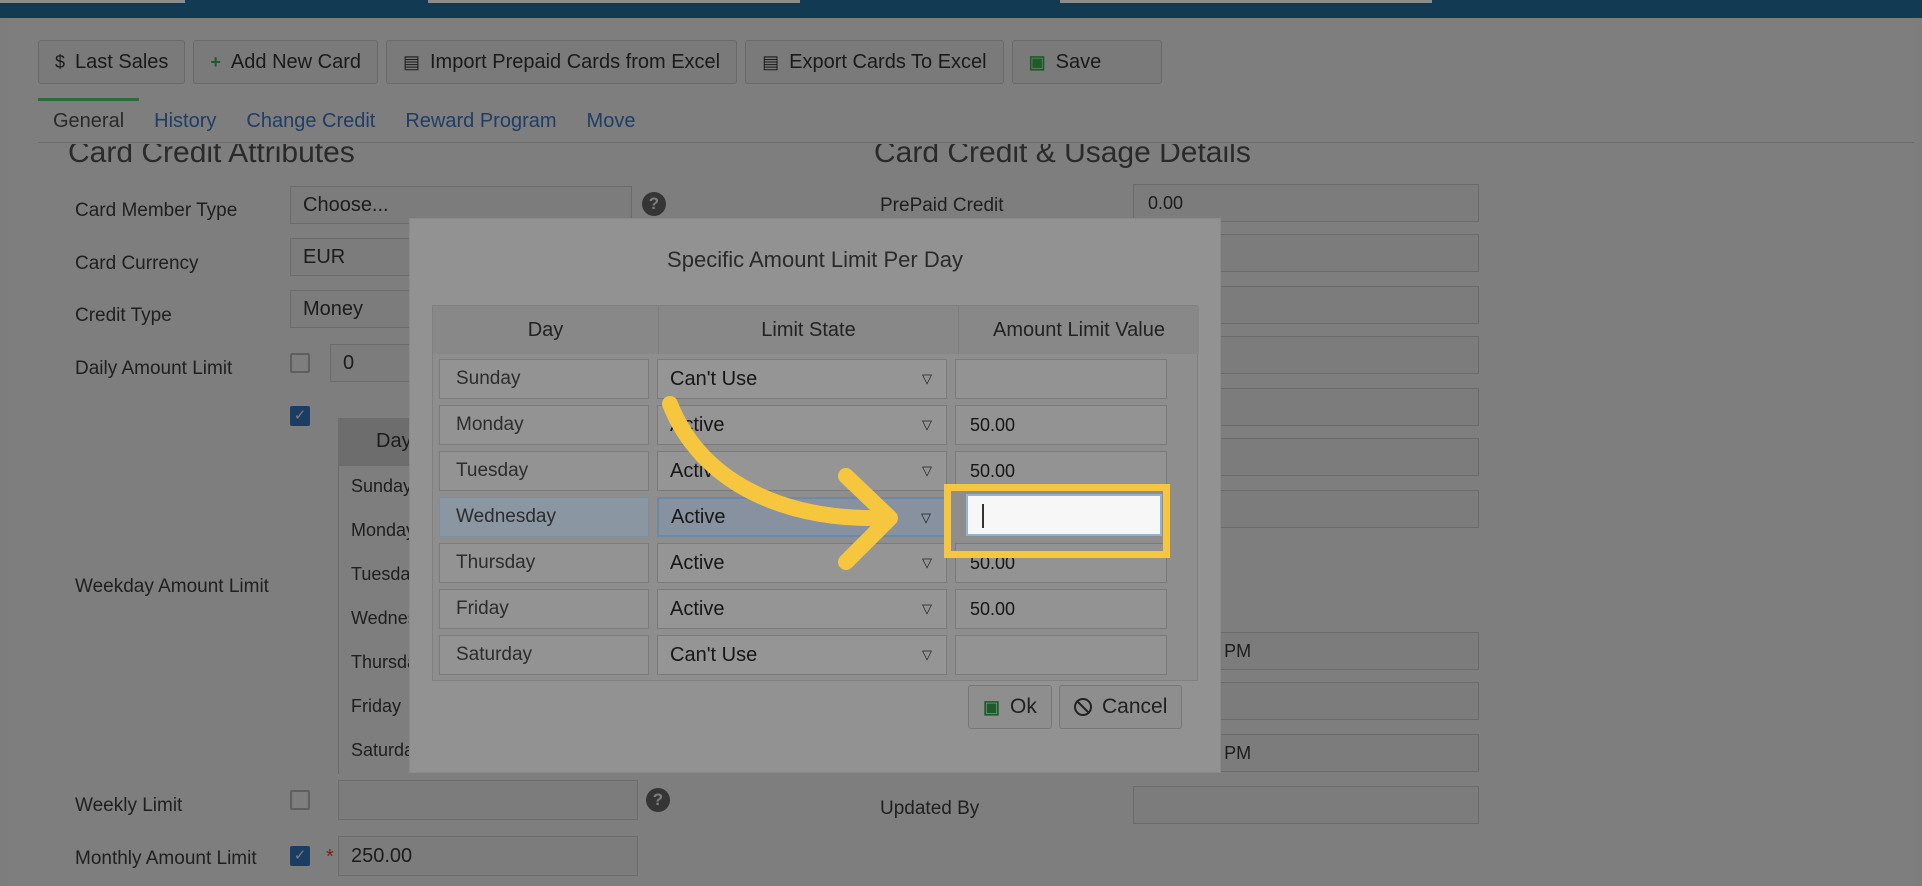 Image resolution: width=1922 pixels, height=886 pixels. What do you see at coordinates (976, 142) in the screenshot?
I see `tab-divider` at bounding box center [976, 142].